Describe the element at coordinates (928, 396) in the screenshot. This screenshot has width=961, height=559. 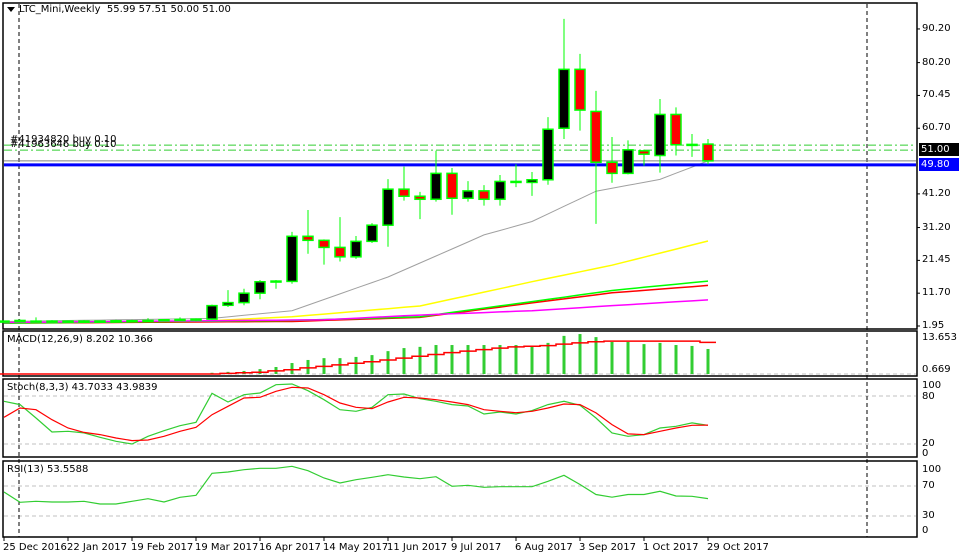
I see `stoch-axis-80: 80` at that location.